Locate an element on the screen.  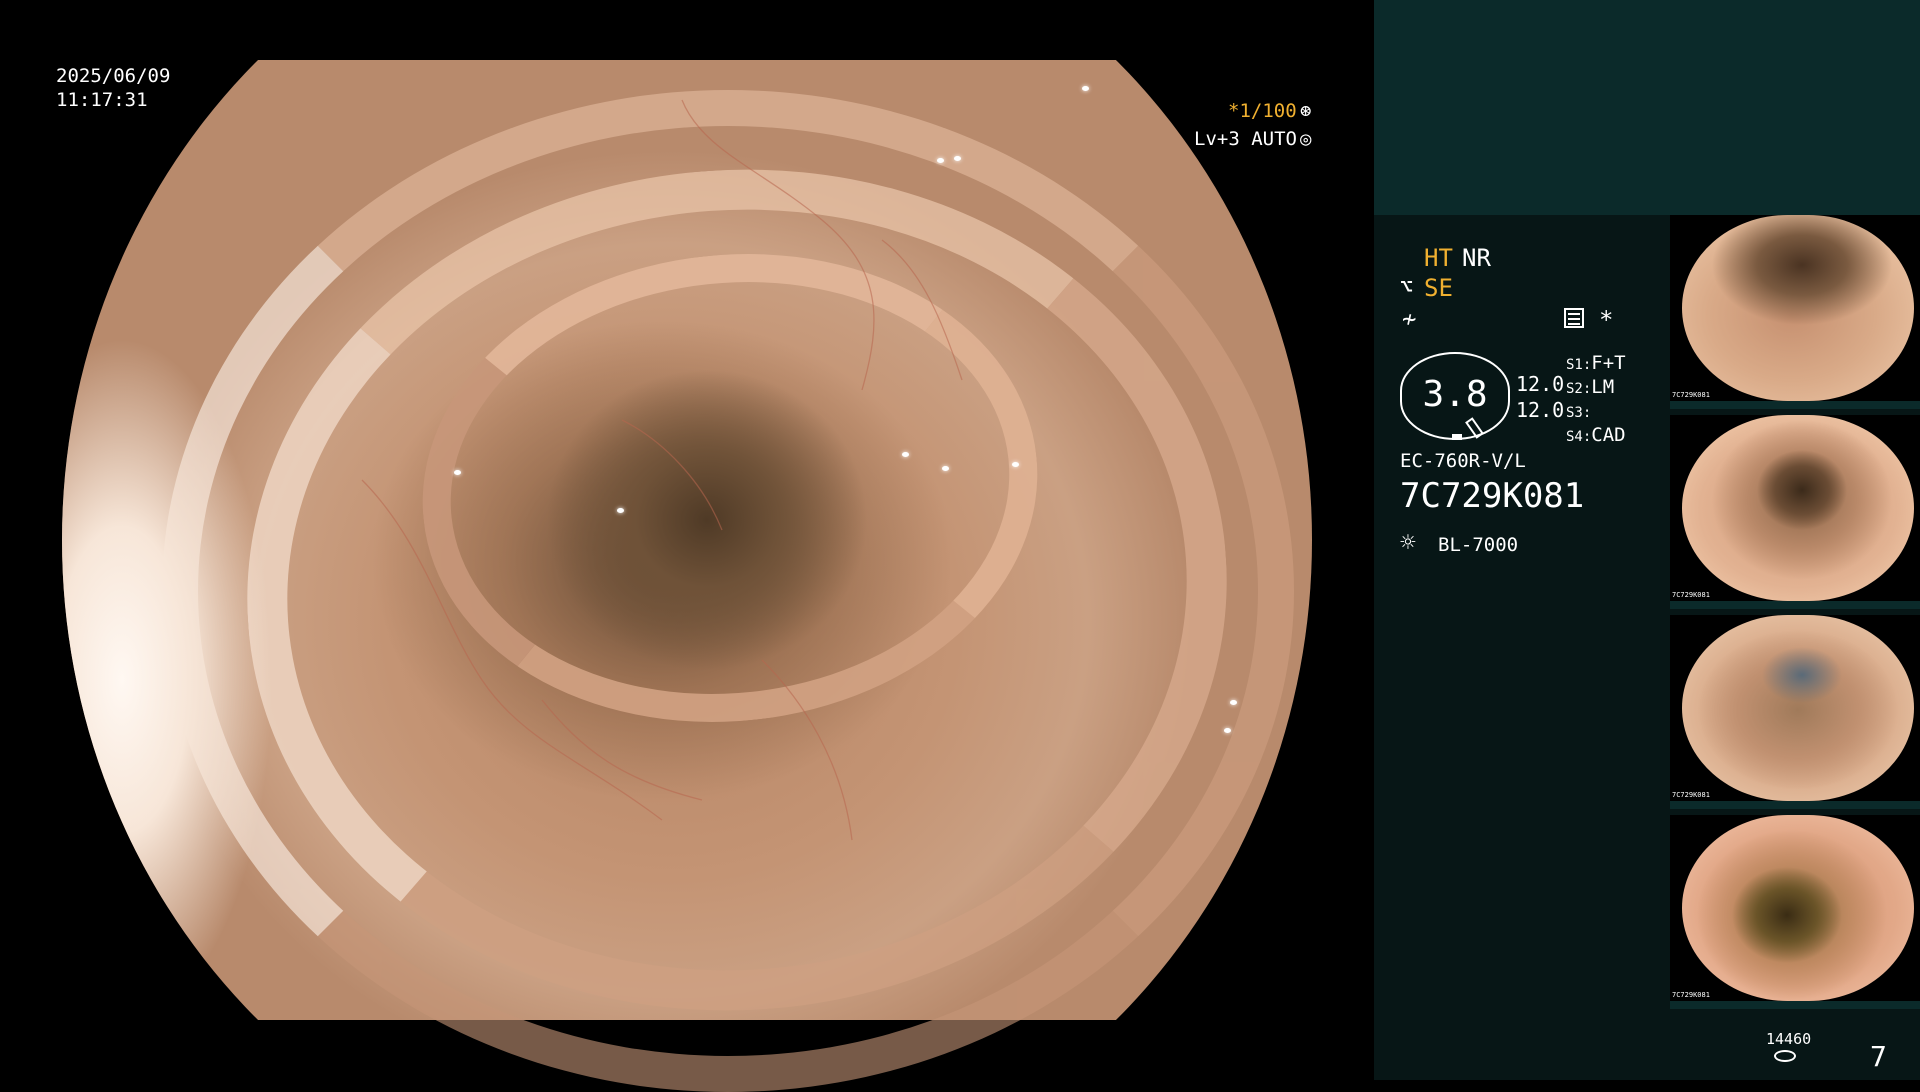
shutter-speed: *1/100 is located at coordinates (1262, 111).